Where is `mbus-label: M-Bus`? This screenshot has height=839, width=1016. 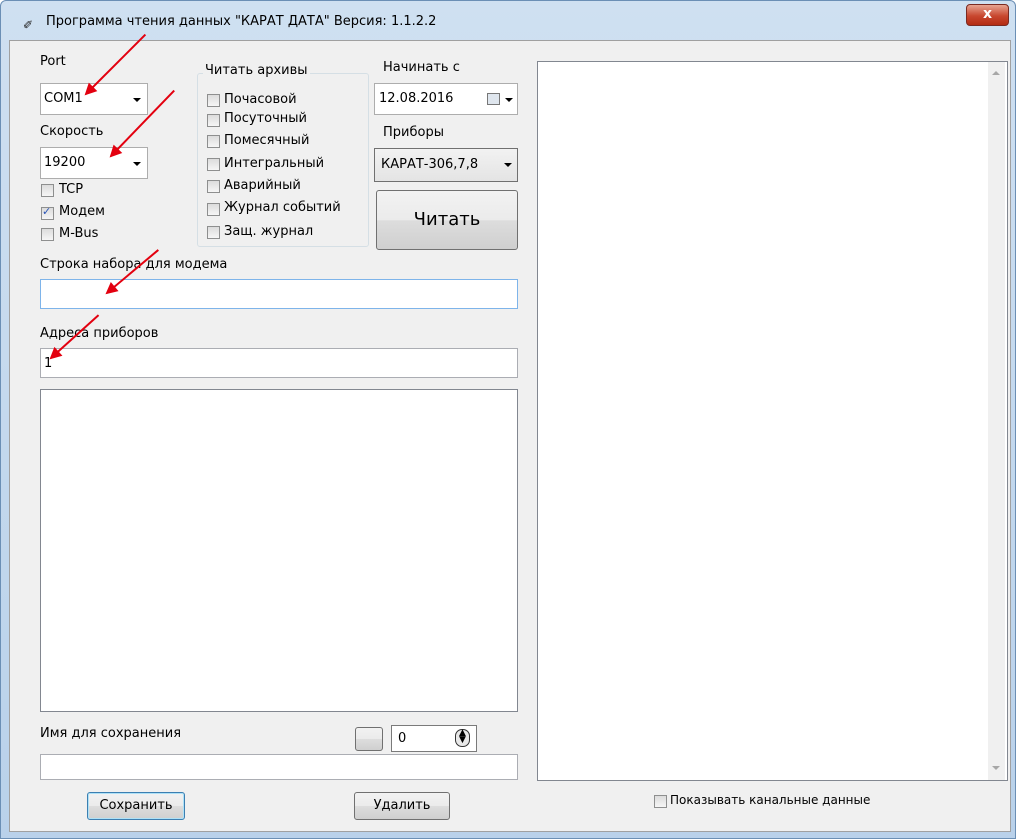 mbus-label: M-Bus is located at coordinates (79, 233).